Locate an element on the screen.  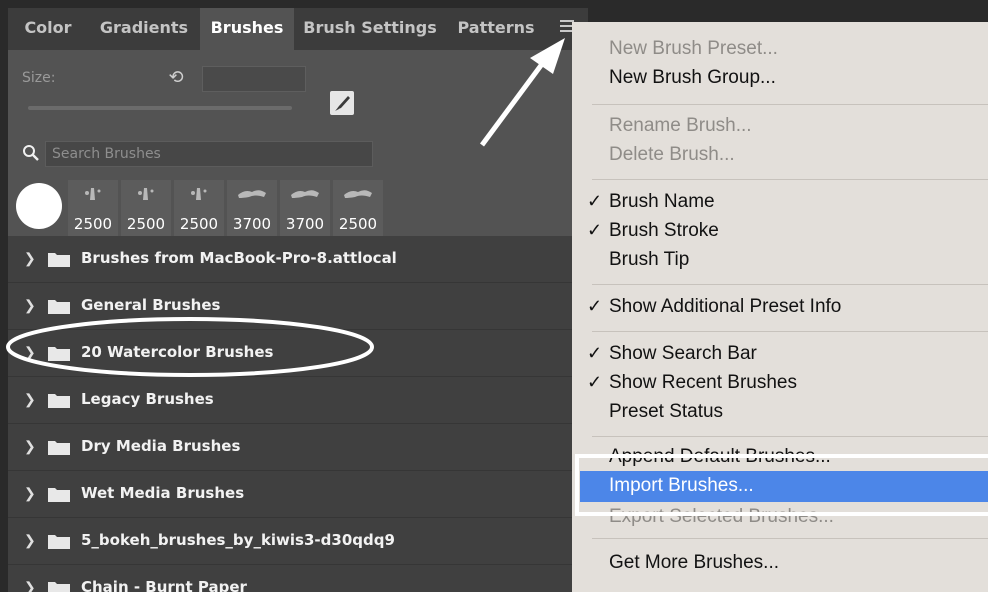
recent-brush-5: 3700 is located at coordinates (305, 208).